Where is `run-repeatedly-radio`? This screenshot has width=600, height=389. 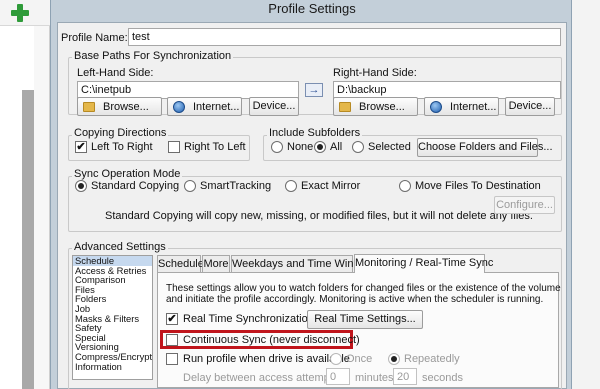 run-repeatedly-radio is located at coordinates (394, 359).